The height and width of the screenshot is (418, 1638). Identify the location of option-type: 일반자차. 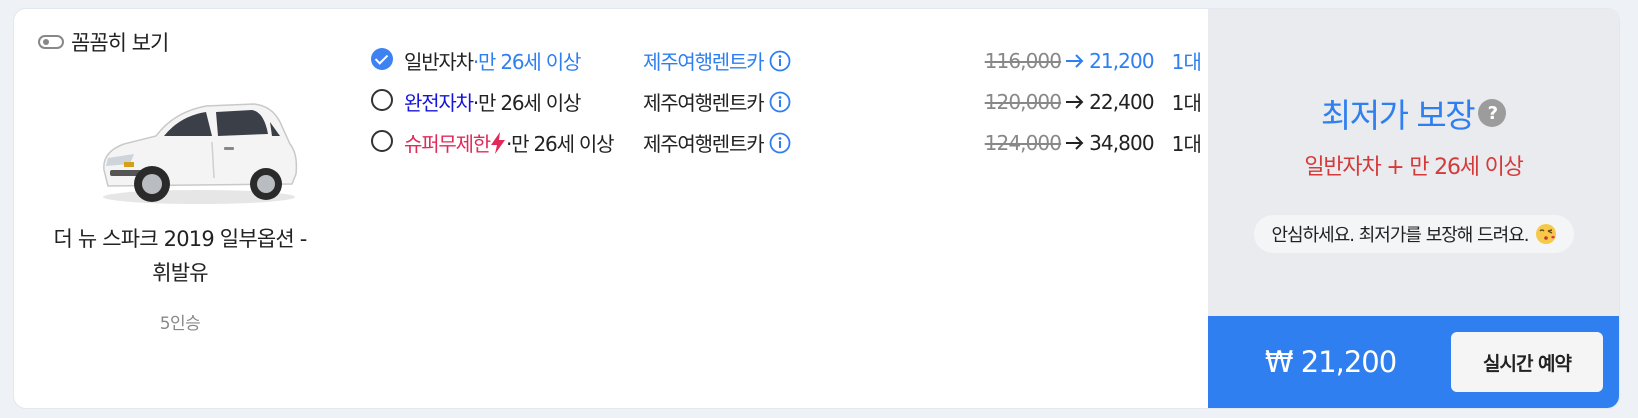
(439, 62).